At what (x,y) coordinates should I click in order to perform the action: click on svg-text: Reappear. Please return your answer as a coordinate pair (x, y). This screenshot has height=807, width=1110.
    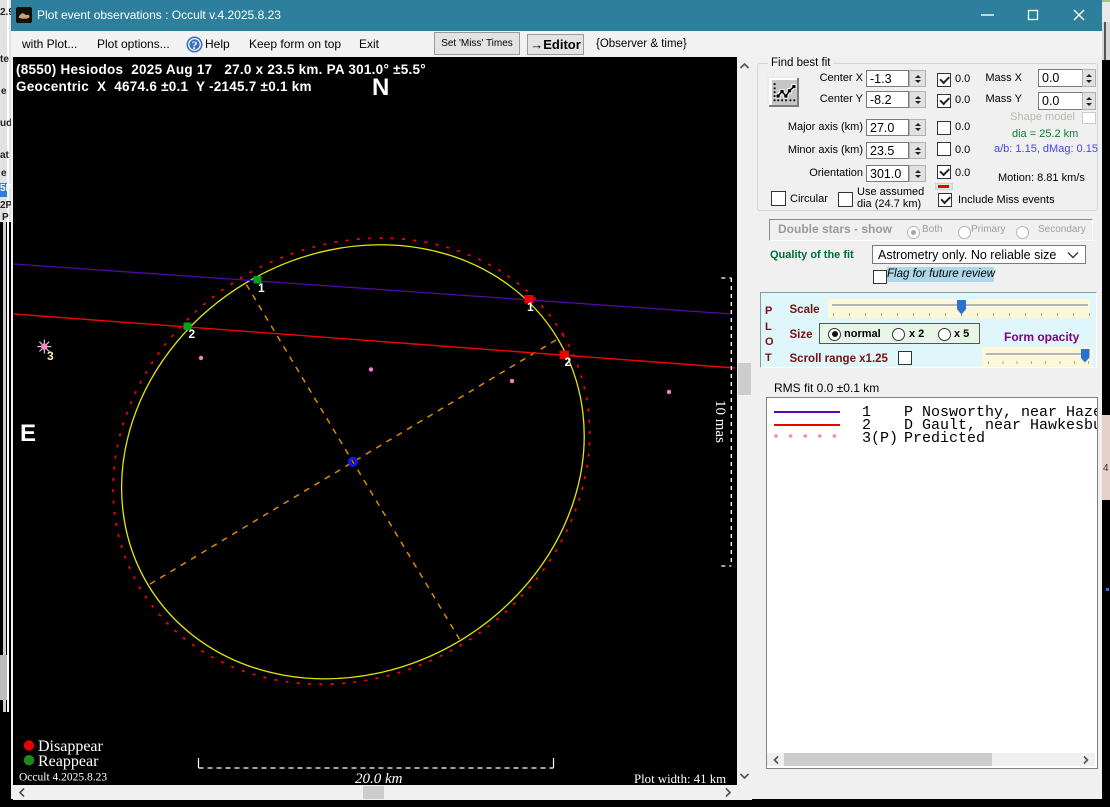
    Looking at the image, I should click on (68, 761).